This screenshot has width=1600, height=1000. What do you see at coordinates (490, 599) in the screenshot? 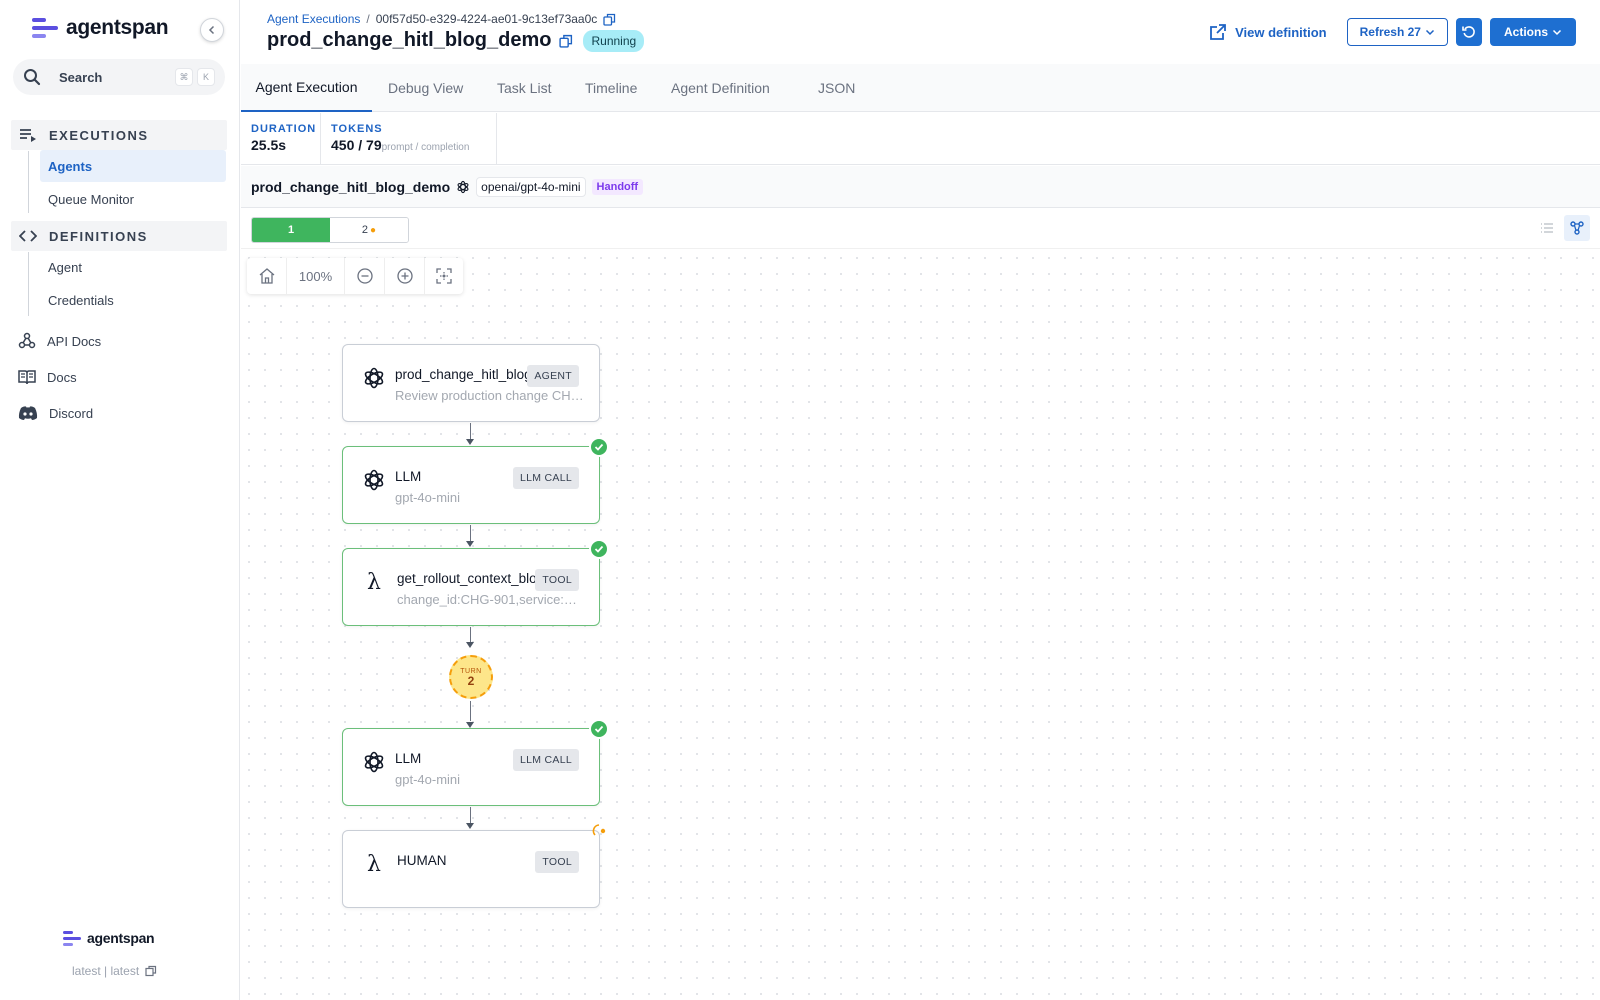
I see `node-subtitle: change_id:CHG-901,service:checkout` at bounding box center [490, 599].